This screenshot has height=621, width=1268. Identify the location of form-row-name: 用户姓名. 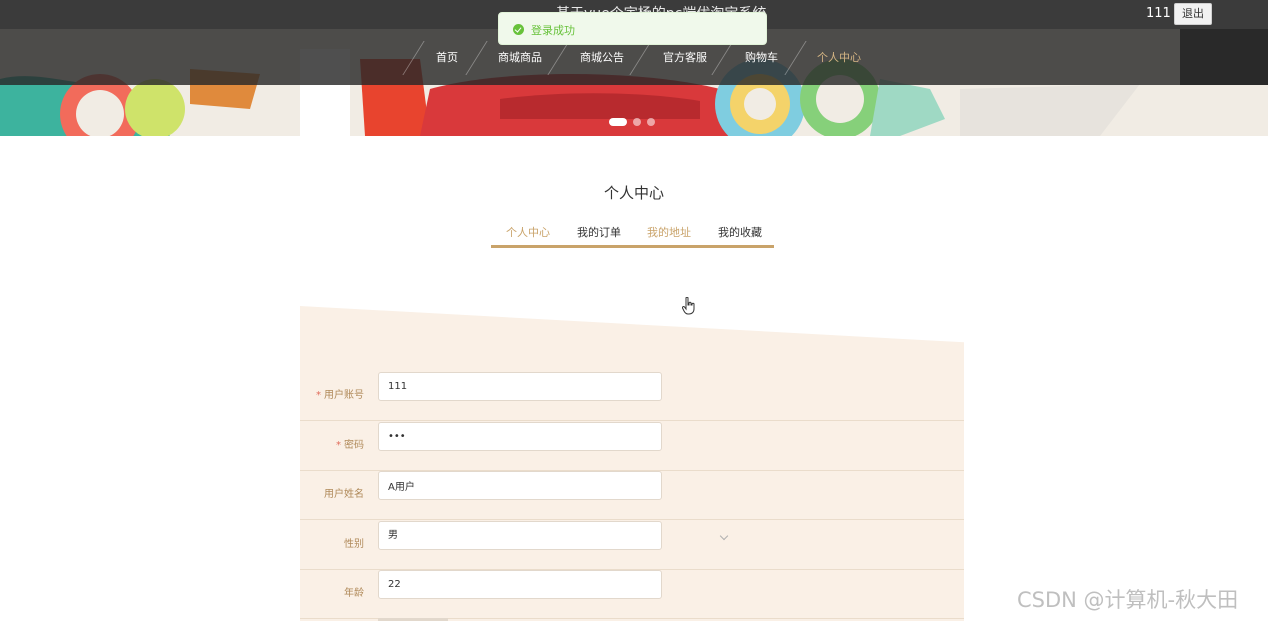
(632, 495).